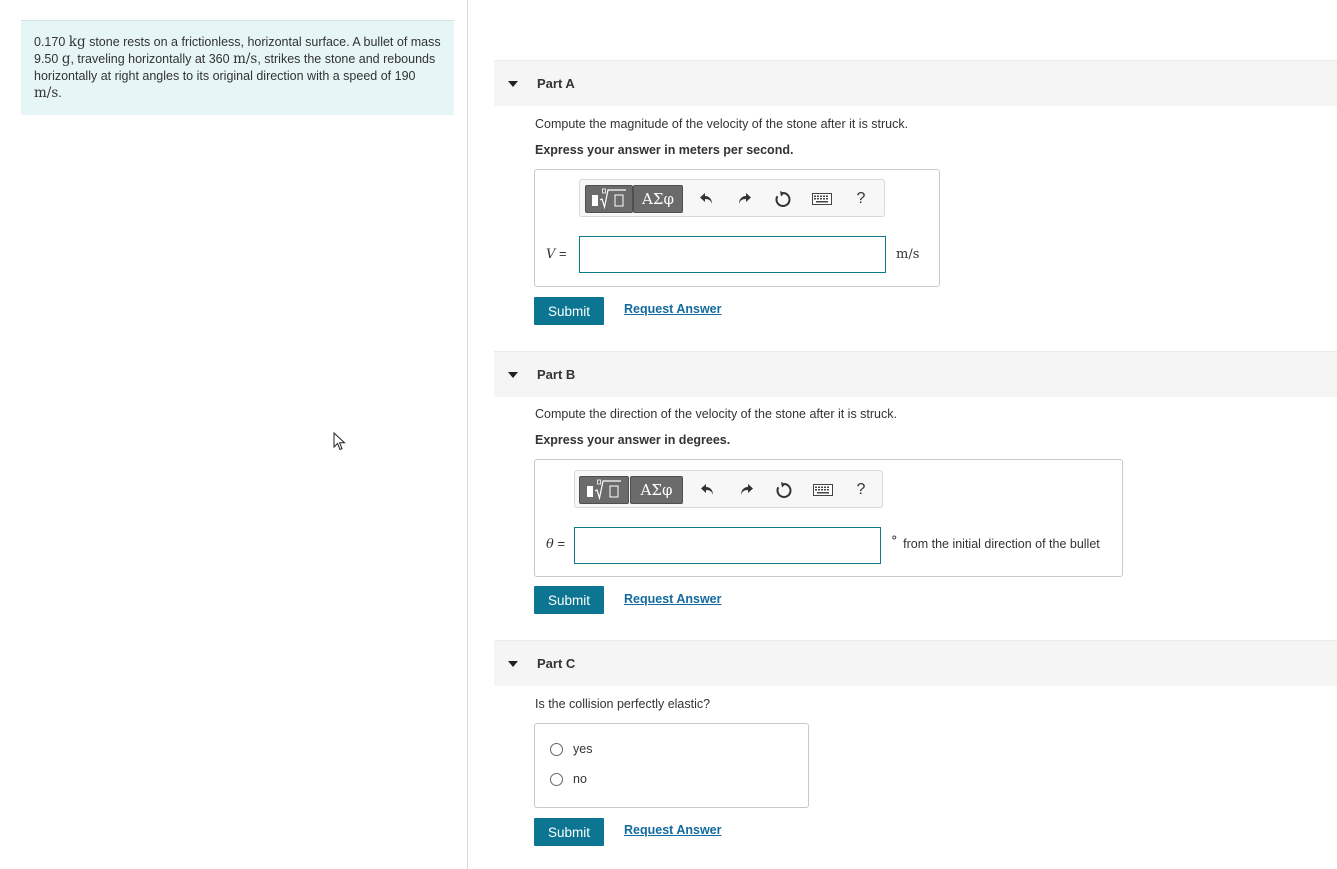 The width and height of the screenshot is (1337, 869). Describe the element at coordinates (46, 93) in the screenshot. I see `unit-ms-2: m/s` at that location.